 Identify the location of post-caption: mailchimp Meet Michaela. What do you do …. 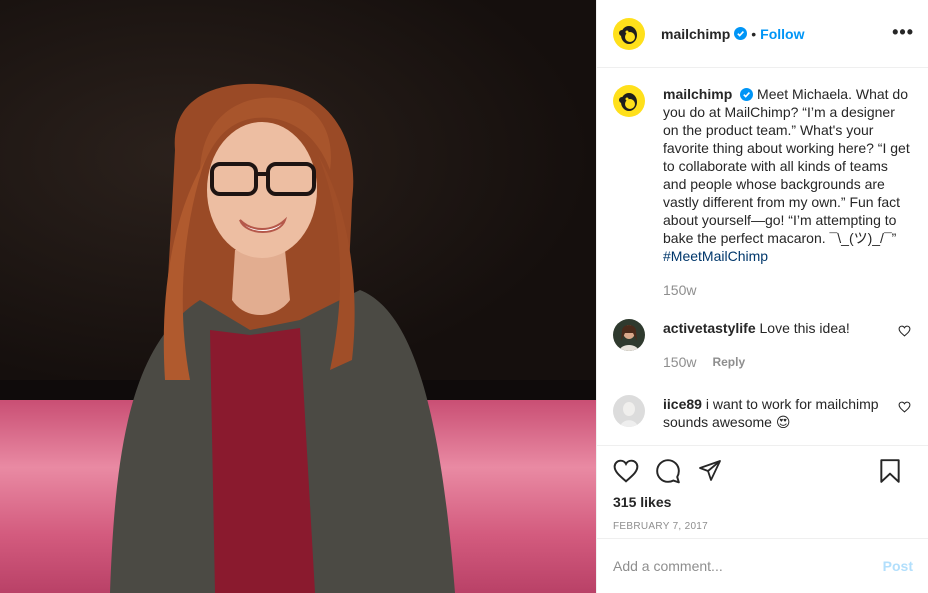
(763, 192).